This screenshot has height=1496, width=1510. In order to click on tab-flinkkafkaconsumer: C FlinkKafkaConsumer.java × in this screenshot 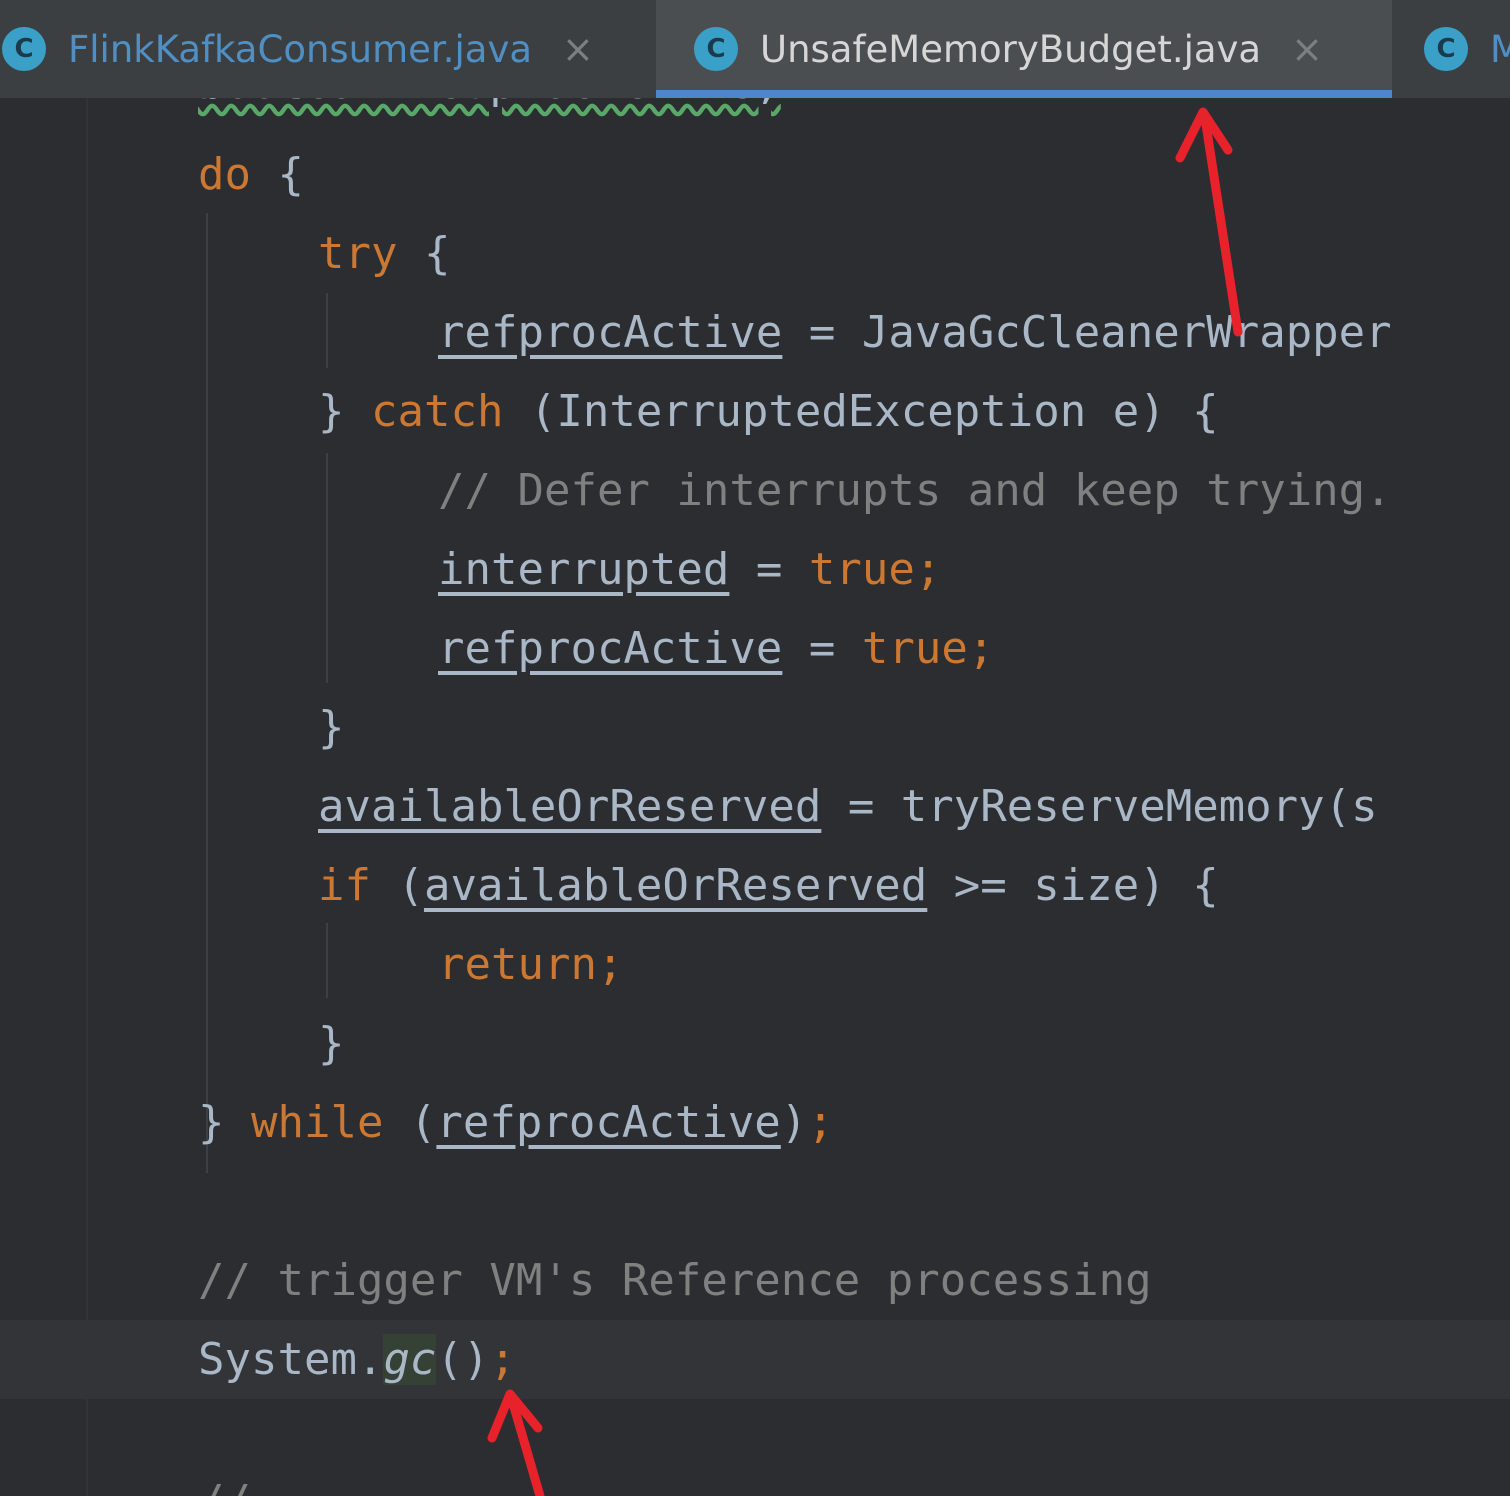, I will do `click(328, 49)`.